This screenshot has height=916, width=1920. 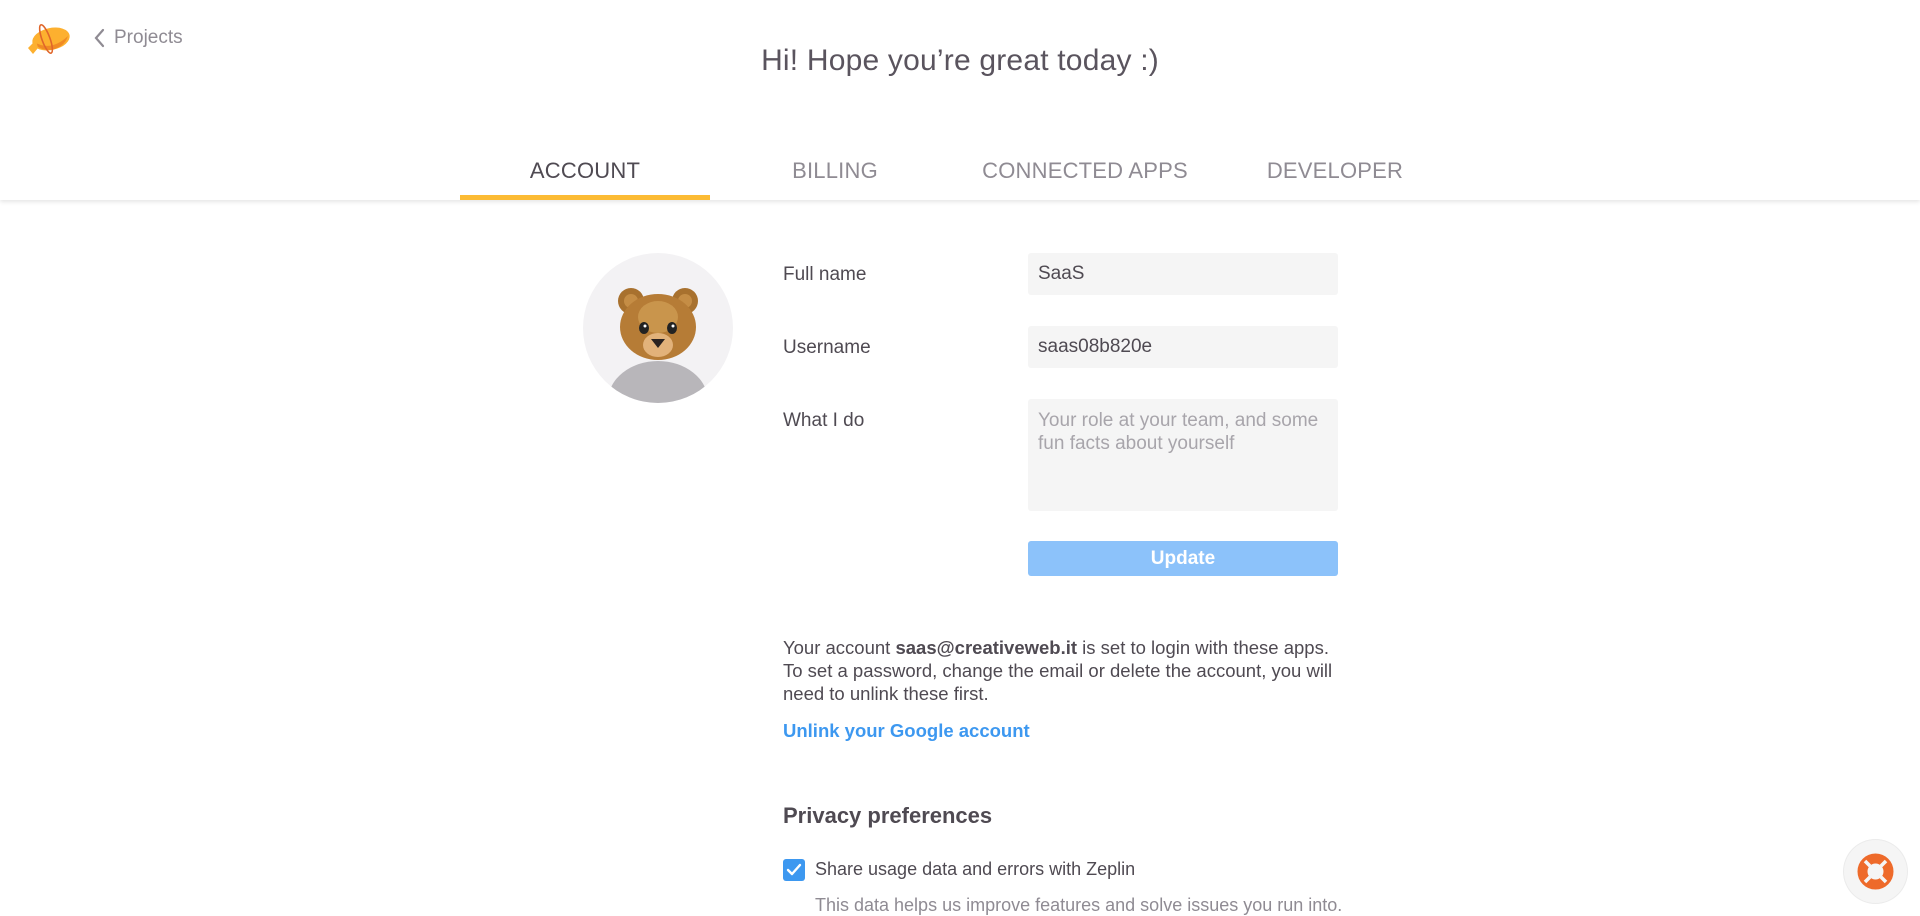 What do you see at coordinates (1183, 347) in the screenshot?
I see `username-input` at bounding box center [1183, 347].